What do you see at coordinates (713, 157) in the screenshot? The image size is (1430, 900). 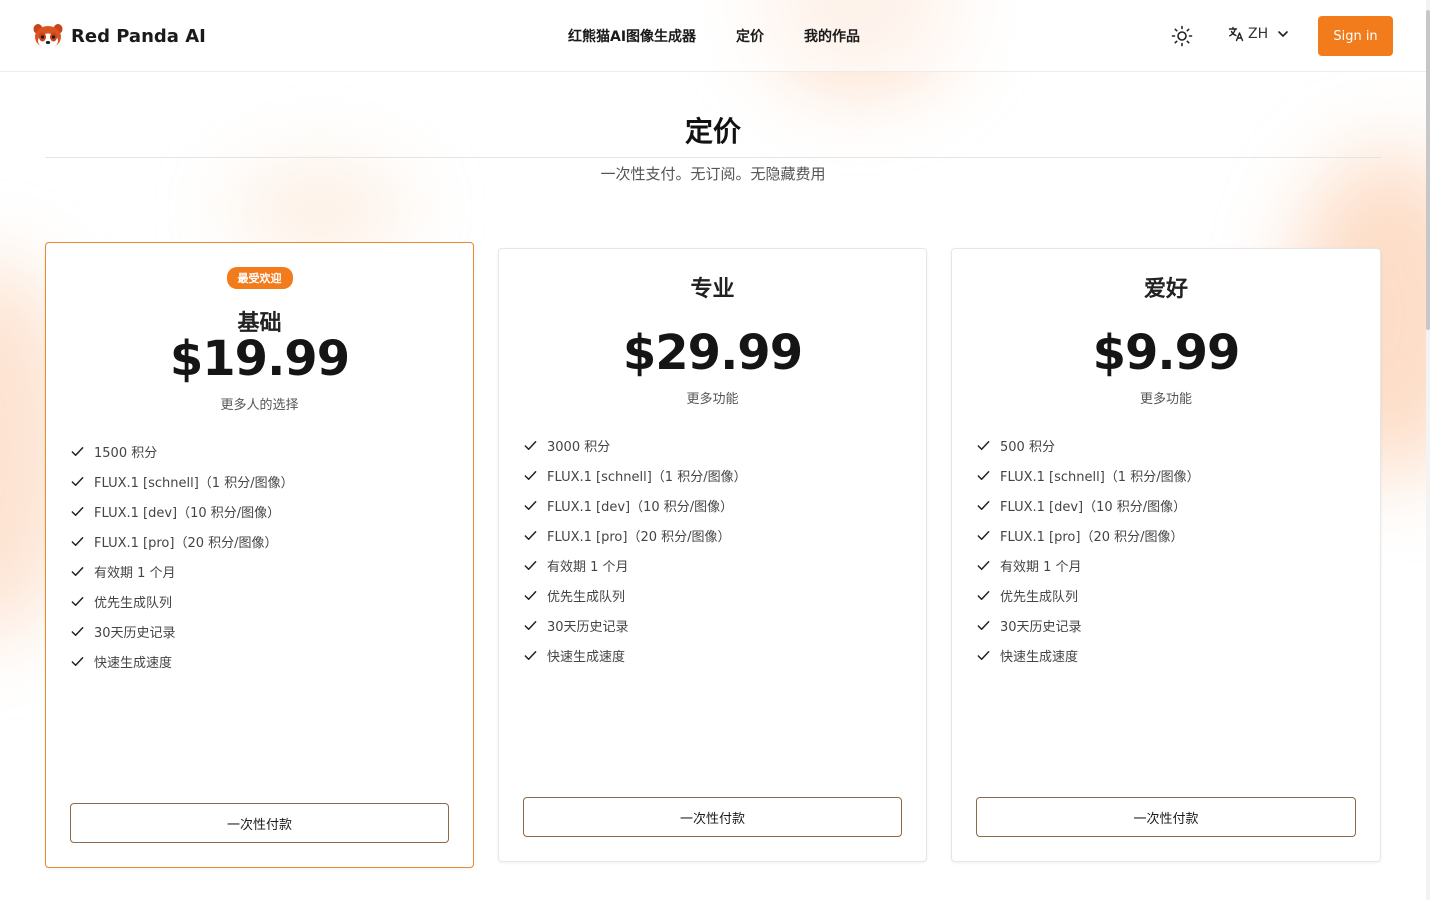 I see `title-divider` at bounding box center [713, 157].